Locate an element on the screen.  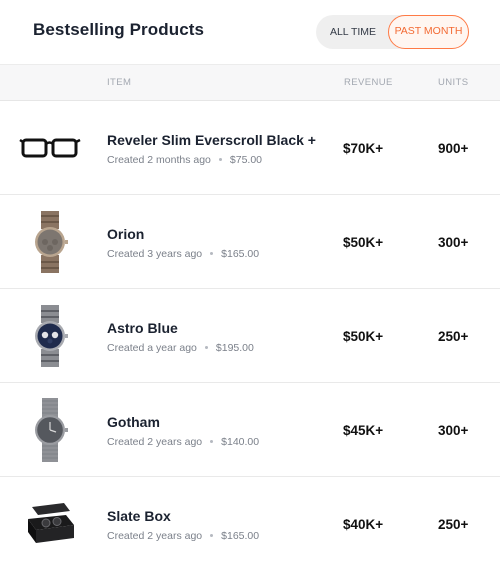
created-date: Created 3 years ago is located at coordinates (155, 254).